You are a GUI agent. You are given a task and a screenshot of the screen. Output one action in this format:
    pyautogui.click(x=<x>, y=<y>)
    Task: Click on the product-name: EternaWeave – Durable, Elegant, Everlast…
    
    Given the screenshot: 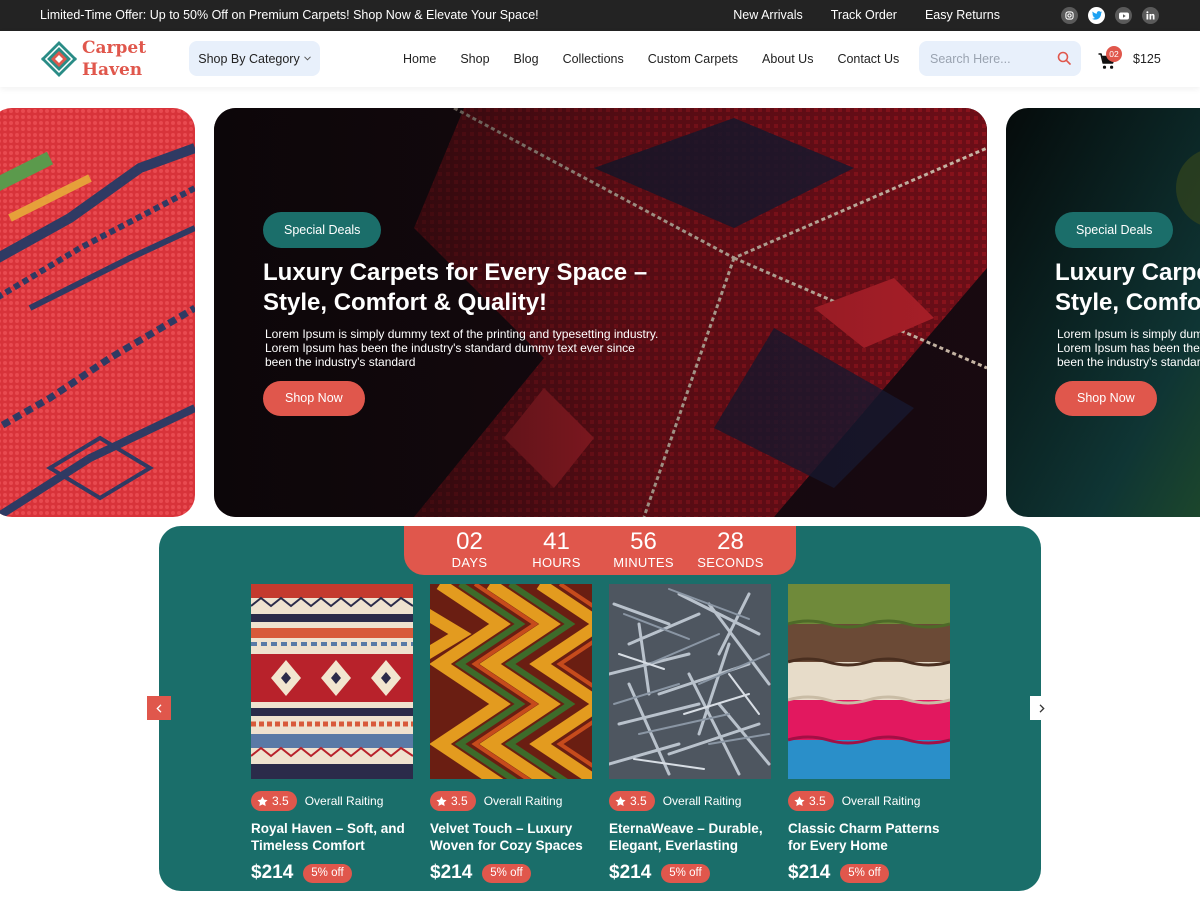 What is the action you would take?
    pyautogui.click(x=690, y=837)
    